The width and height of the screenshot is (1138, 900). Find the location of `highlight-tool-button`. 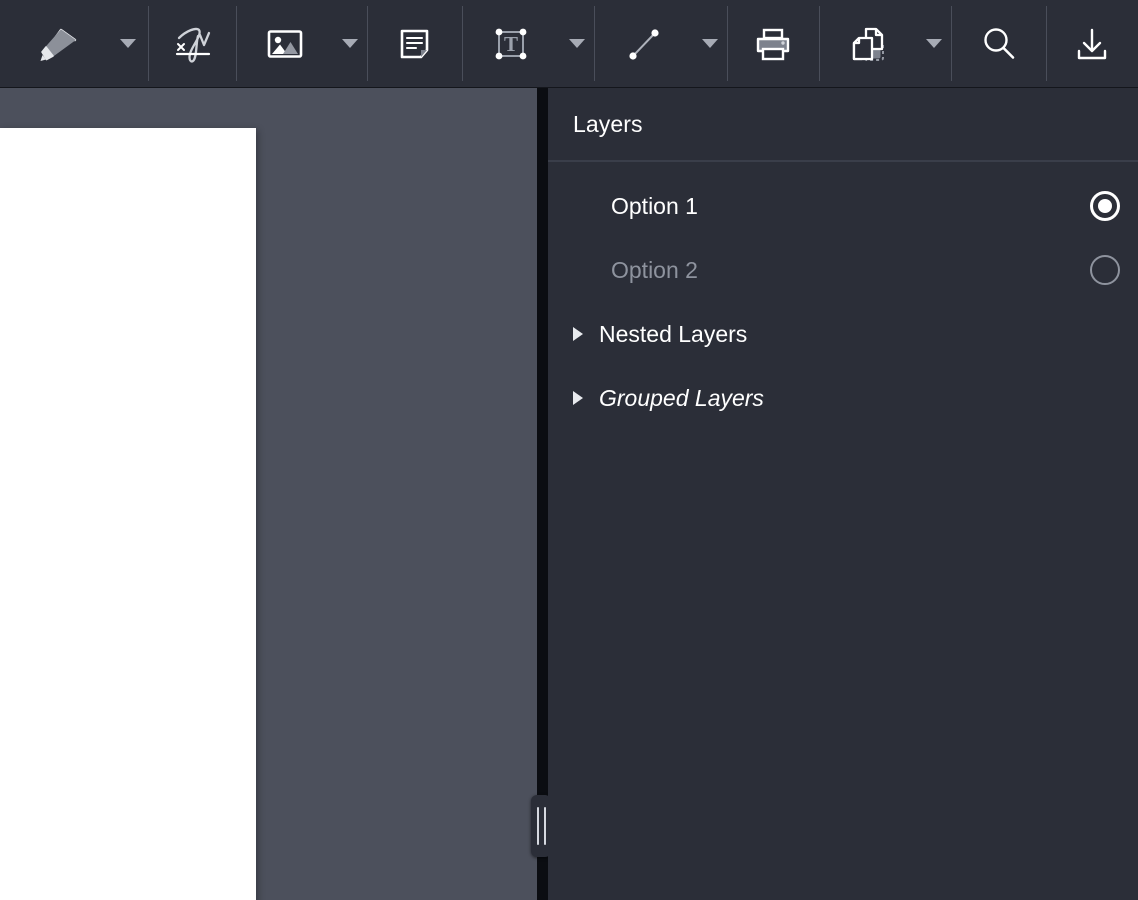

highlight-tool-button is located at coordinates (57, 44).